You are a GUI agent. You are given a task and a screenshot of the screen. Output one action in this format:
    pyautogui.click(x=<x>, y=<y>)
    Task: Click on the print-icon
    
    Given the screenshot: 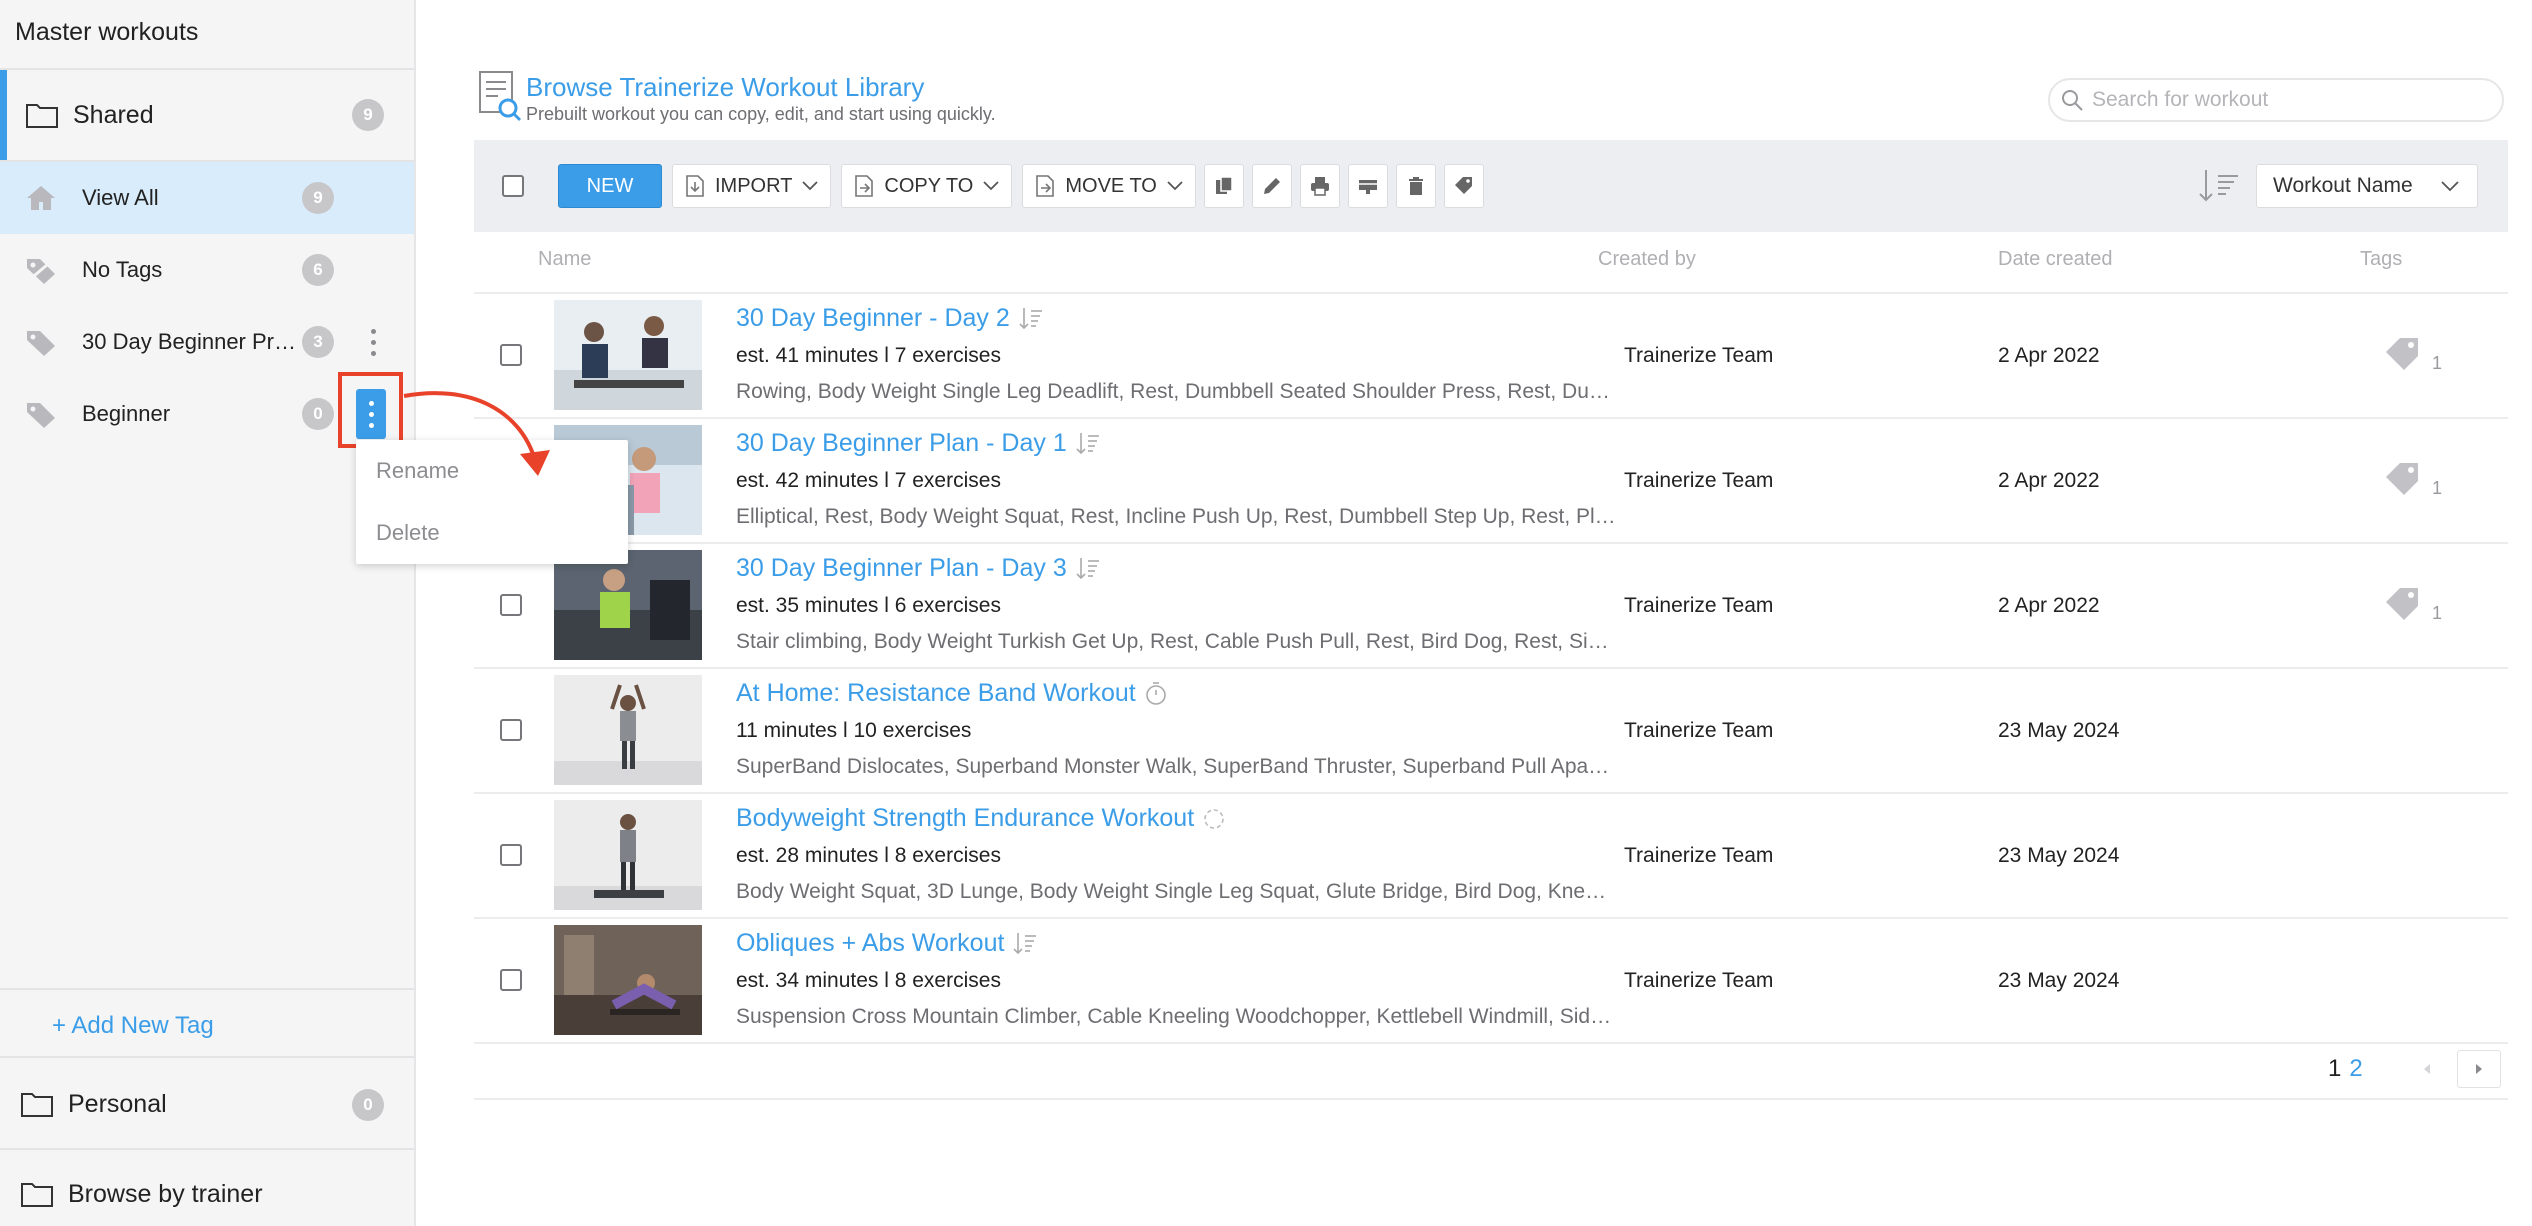 What is the action you would take?
    pyautogui.click(x=1319, y=186)
    